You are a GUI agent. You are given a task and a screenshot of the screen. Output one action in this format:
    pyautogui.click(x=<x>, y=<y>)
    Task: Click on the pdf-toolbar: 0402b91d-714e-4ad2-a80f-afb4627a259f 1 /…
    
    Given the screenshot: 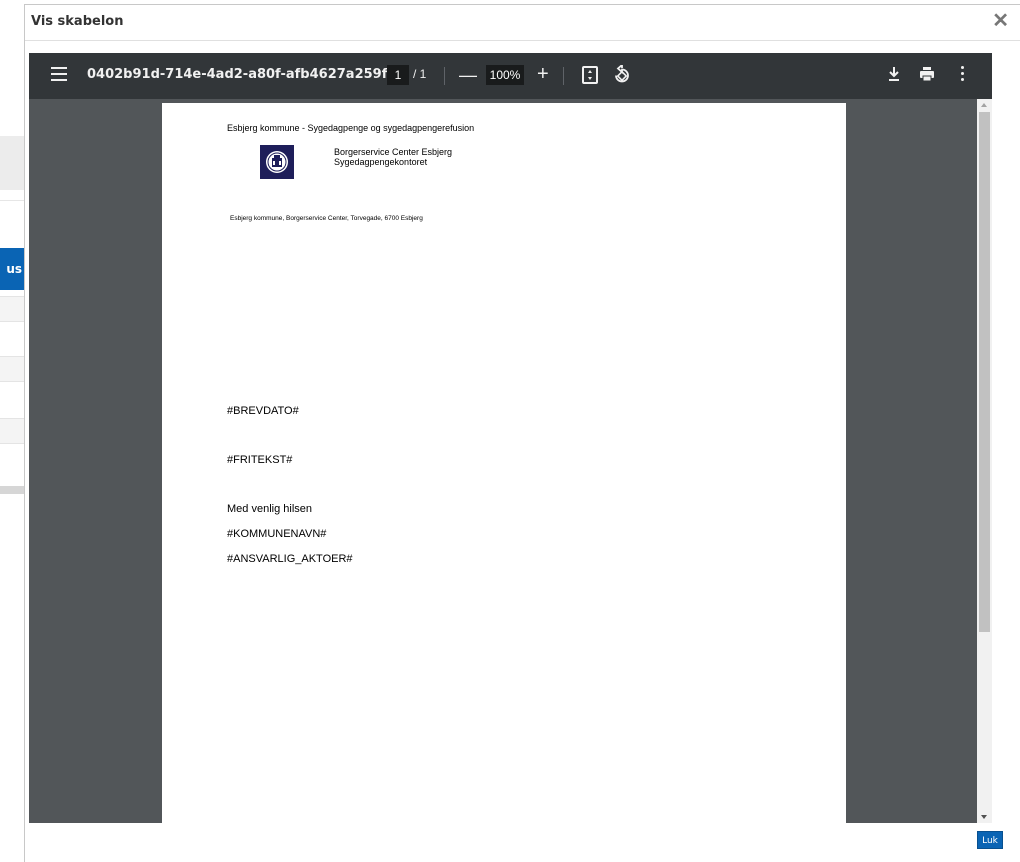 What is the action you would take?
    pyautogui.click(x=510, y=76)
    